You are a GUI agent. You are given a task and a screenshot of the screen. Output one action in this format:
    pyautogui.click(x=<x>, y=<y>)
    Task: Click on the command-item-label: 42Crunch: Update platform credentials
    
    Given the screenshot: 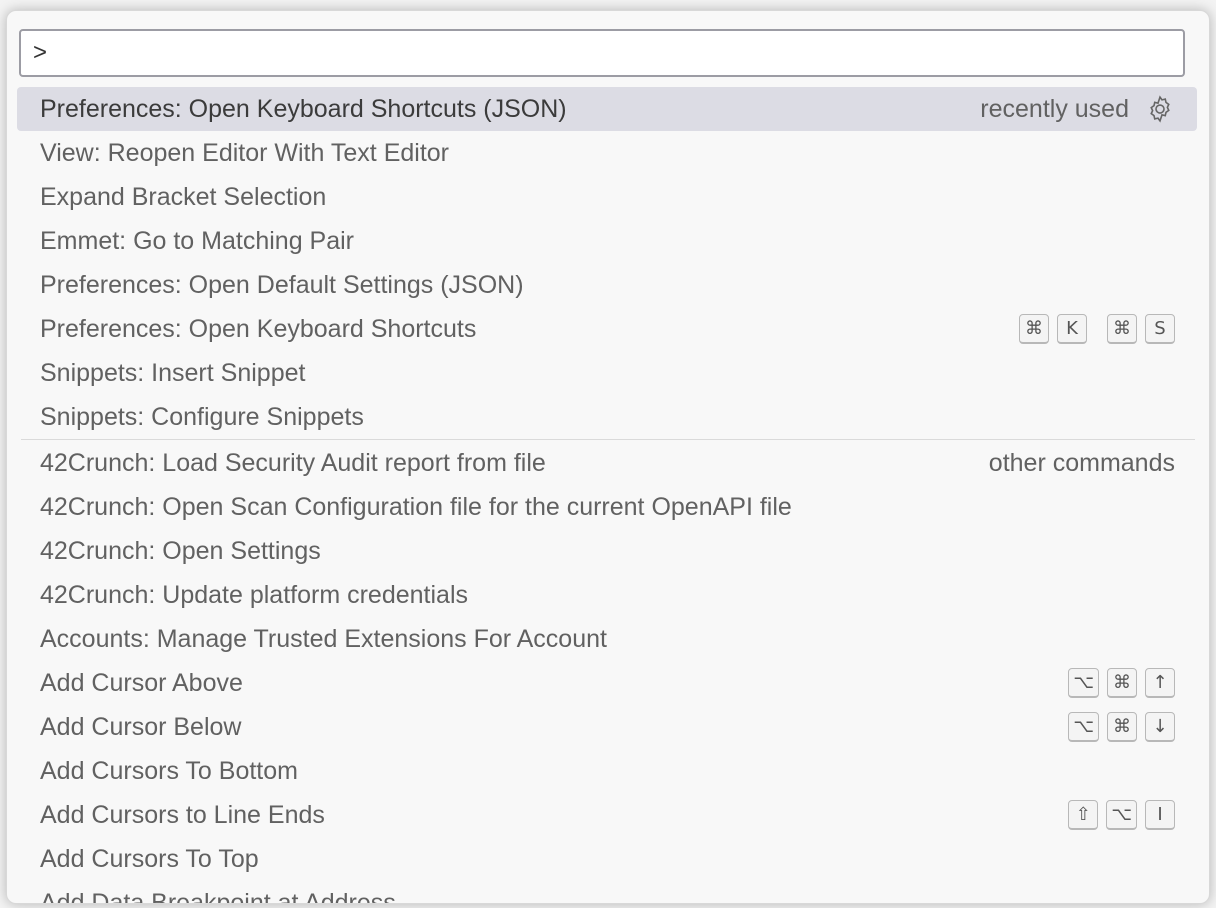 What is the action you would take?
    pyautogui.click(x=254, y=594)
    